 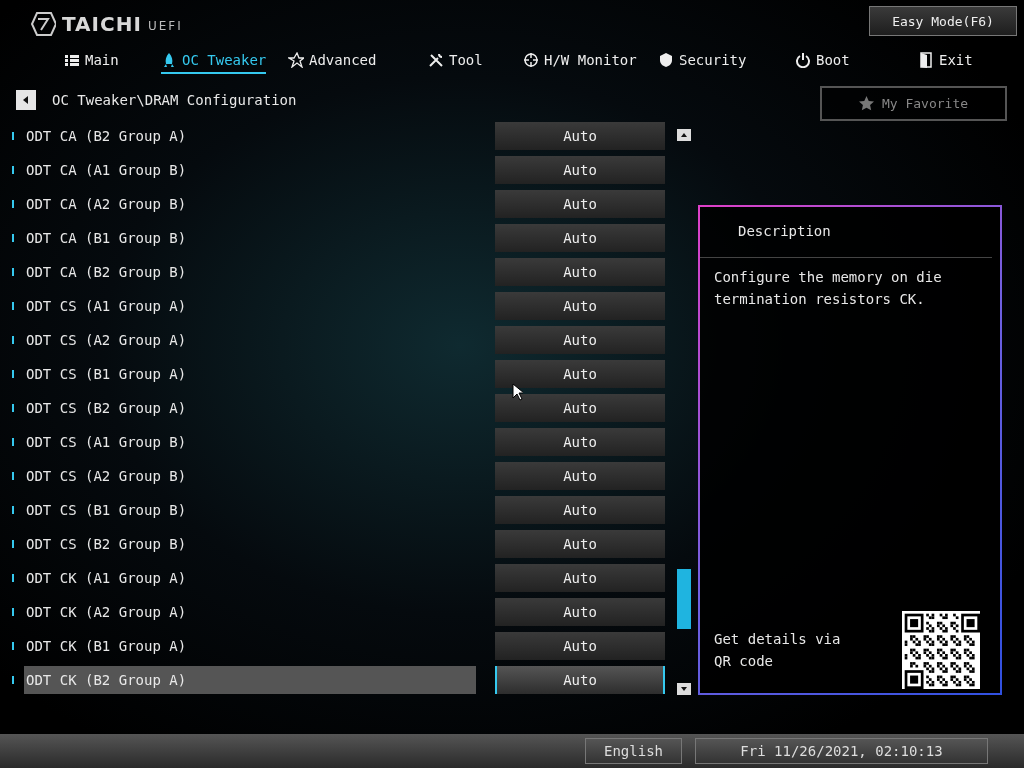 I want to click on logo-icon, so click(x=43, y=24).